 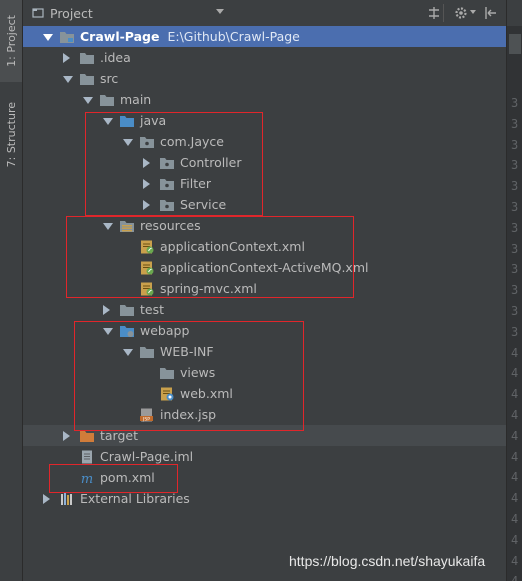 I want to click on chevron-down-icon, so click(x=220, y=11).